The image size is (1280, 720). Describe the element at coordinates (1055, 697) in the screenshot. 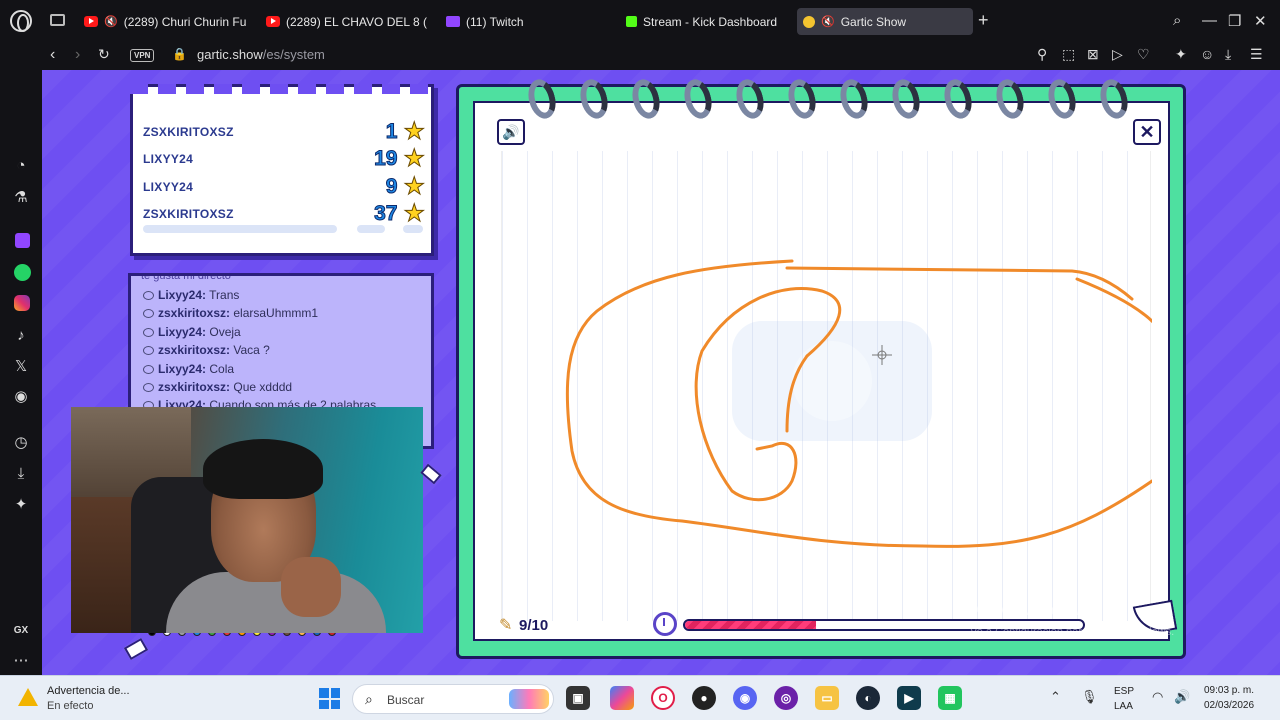

I see `show-hidden-icons-icon: ⌃` at that location.